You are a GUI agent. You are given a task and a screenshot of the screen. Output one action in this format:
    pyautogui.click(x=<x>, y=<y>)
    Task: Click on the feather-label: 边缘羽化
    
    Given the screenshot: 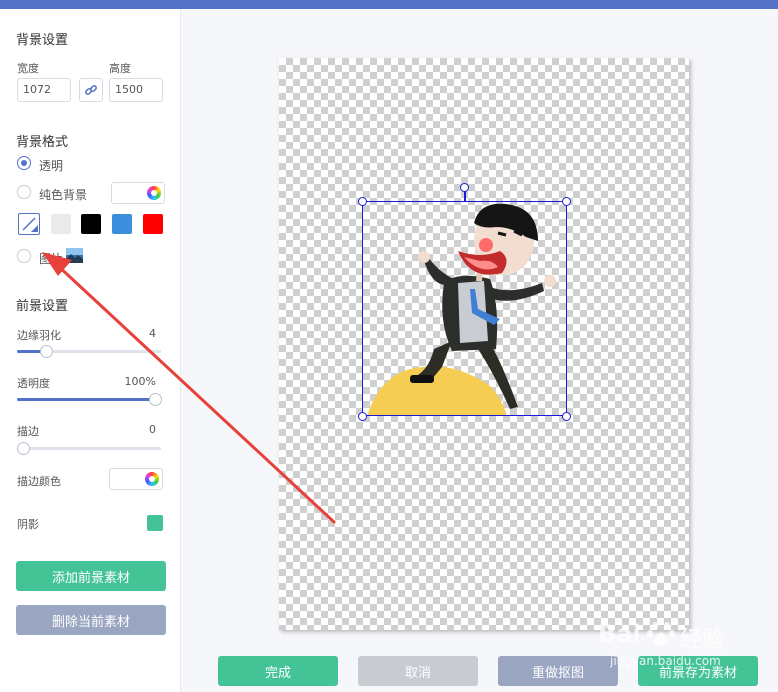 What is the action you would take?
    pyautogui.click(x=39, y=335)
    